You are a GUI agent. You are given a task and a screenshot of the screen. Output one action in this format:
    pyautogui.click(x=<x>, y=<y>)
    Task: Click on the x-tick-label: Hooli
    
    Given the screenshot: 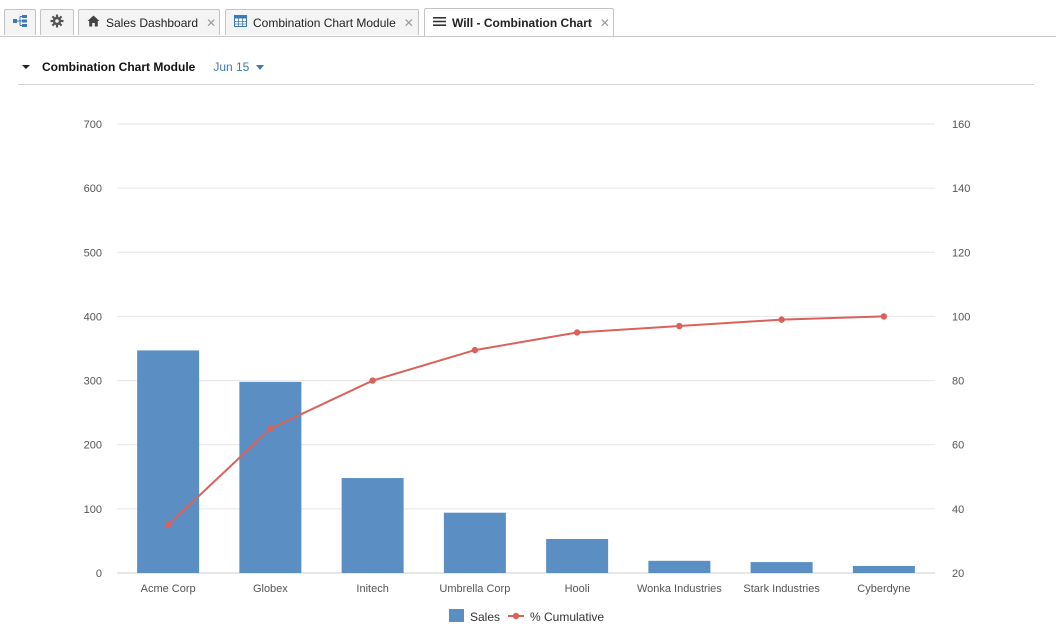 What is the action you would take?
    pyautogui.click(x=577, y=589)
    